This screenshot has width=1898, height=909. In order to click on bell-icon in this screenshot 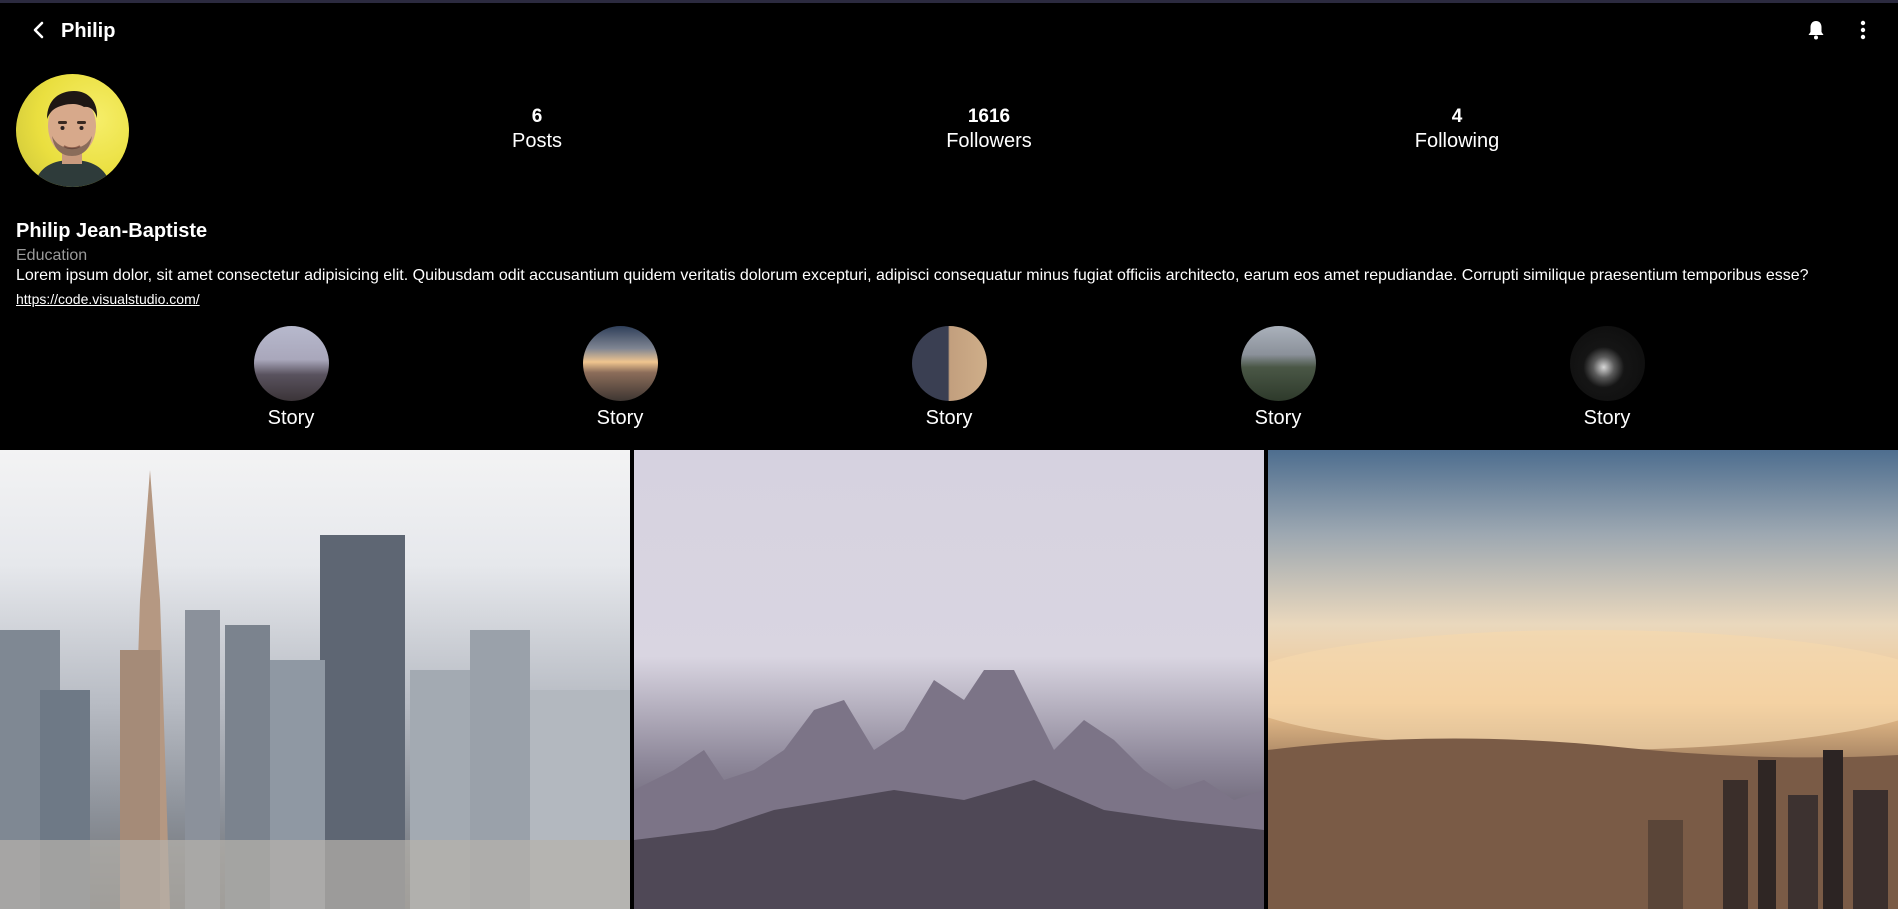, I will do `click(1816, 30)`.